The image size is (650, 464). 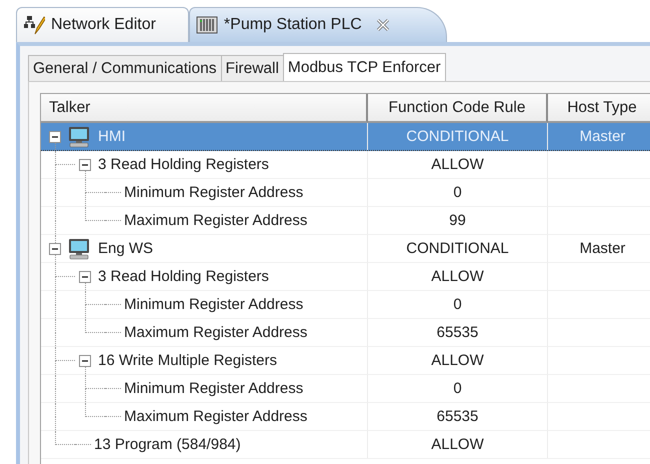 I want to click on section-tab: Modbus TCP Enforcer, so click(x=364, y=67).